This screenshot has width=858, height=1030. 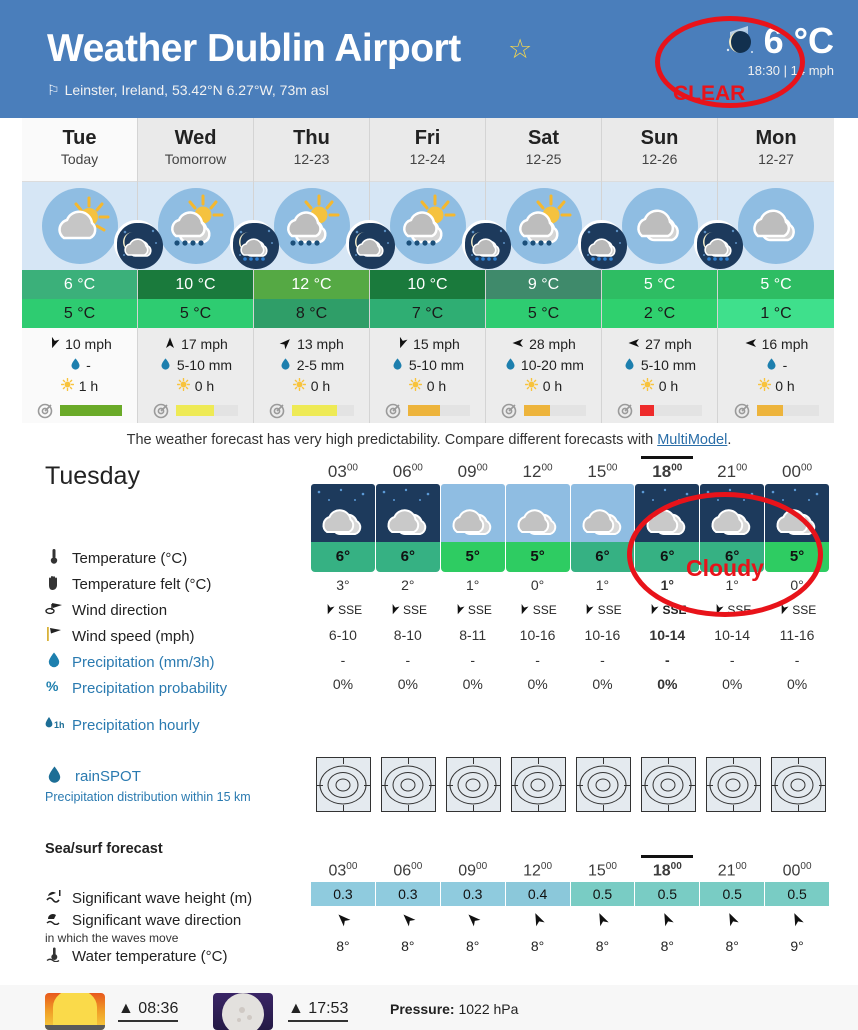 I want to click on hour-felt-03: 3°, so click(x=343, y=585).